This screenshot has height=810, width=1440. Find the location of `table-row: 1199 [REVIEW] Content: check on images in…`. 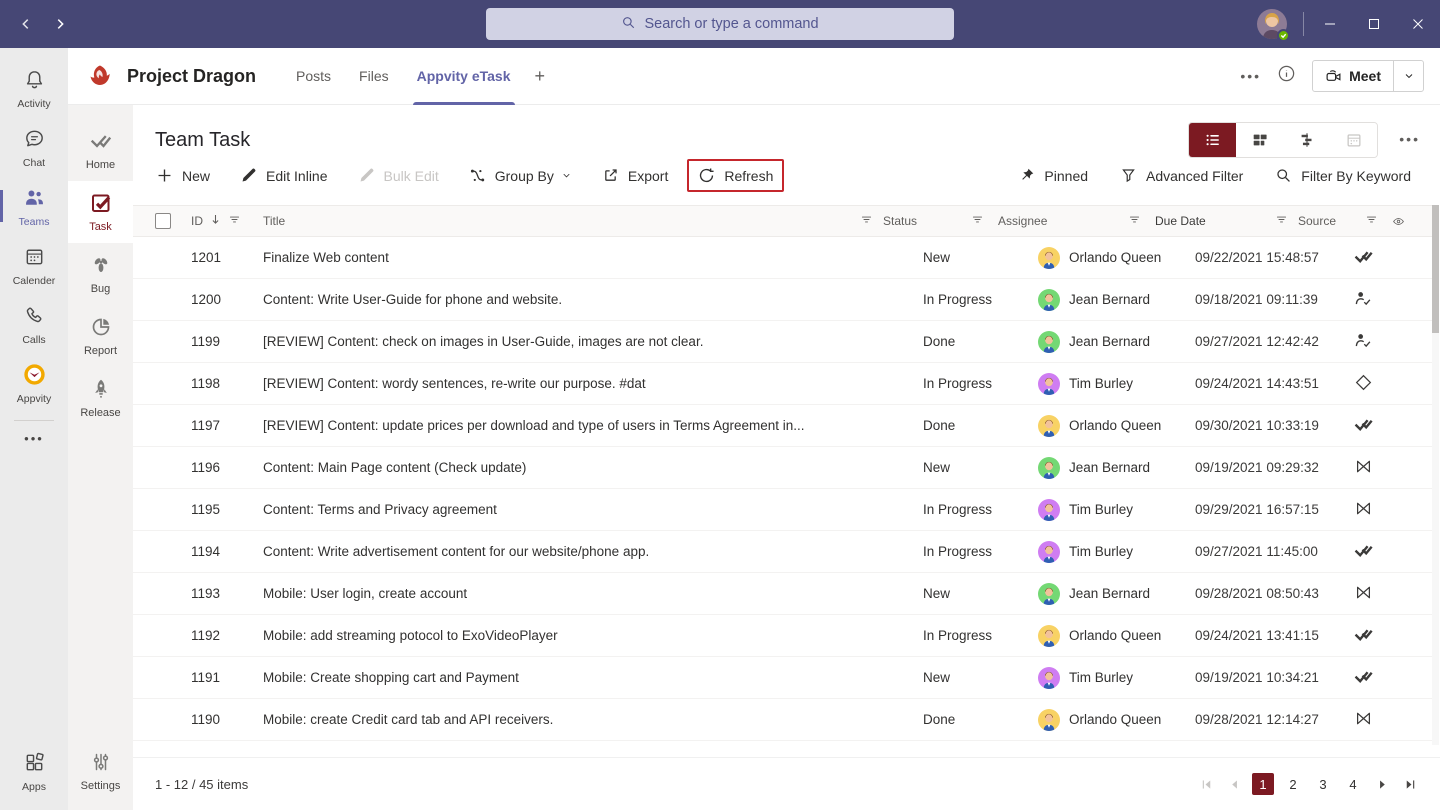

table-row: 1199 [REVIEW] Content: check on images in… is located at coordinates (782, 342).